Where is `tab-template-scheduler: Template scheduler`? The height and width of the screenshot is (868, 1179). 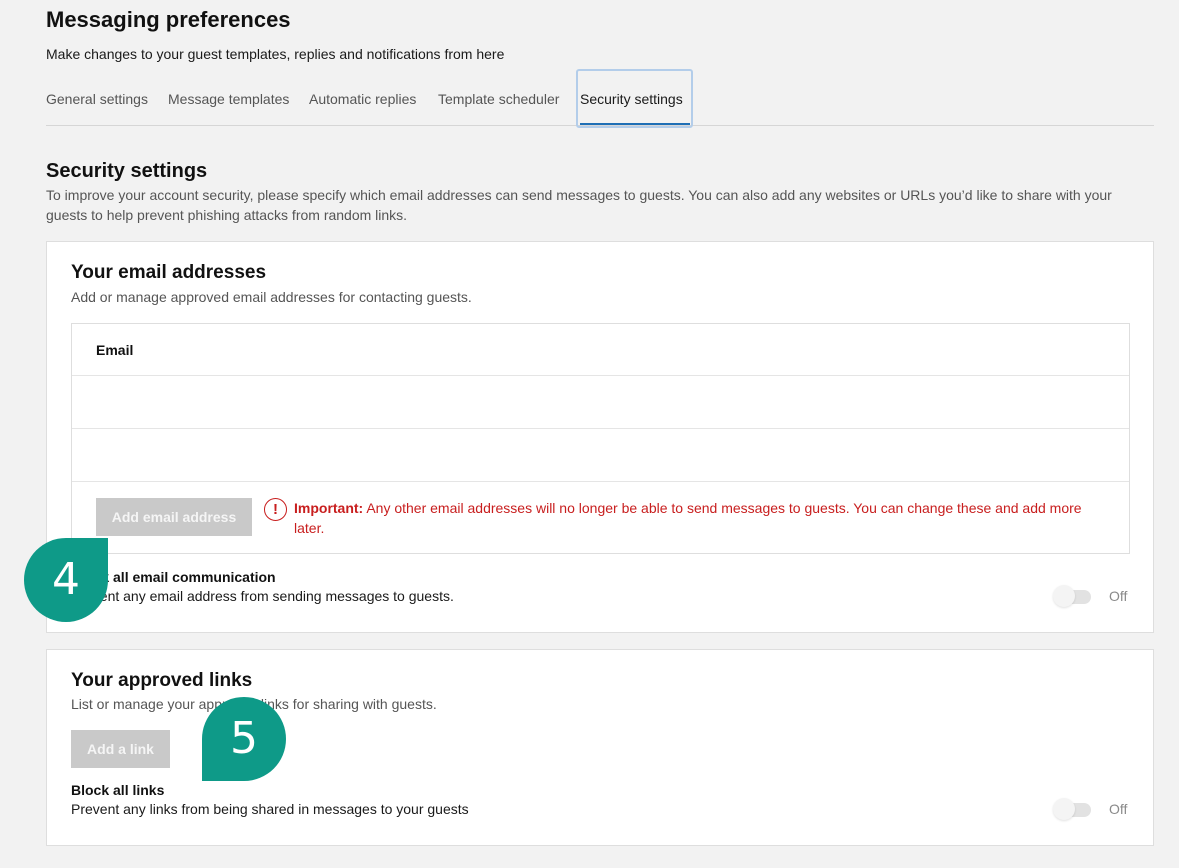 tab-template-scheduler: Template scheduler is located at coordinates (498, 99).